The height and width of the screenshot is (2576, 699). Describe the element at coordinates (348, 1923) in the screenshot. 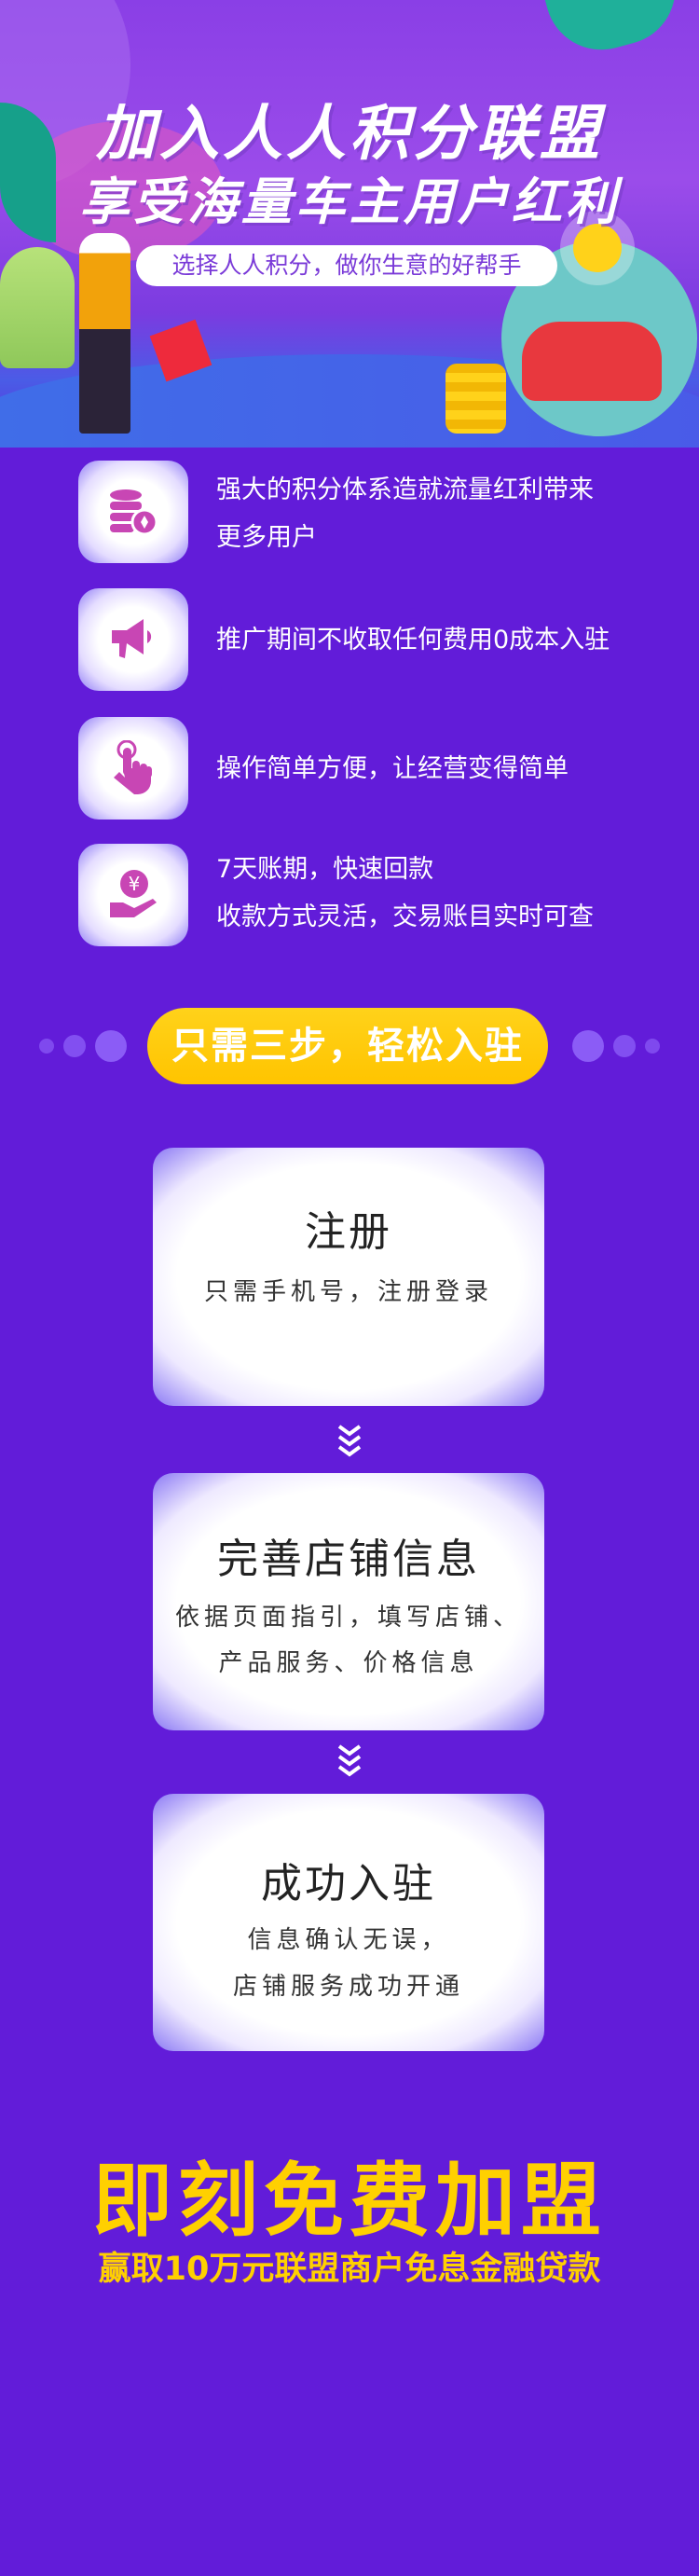

I see `step-card-success: 成功入驻 信息确认无误， 店铺服务成功开通` at that location.